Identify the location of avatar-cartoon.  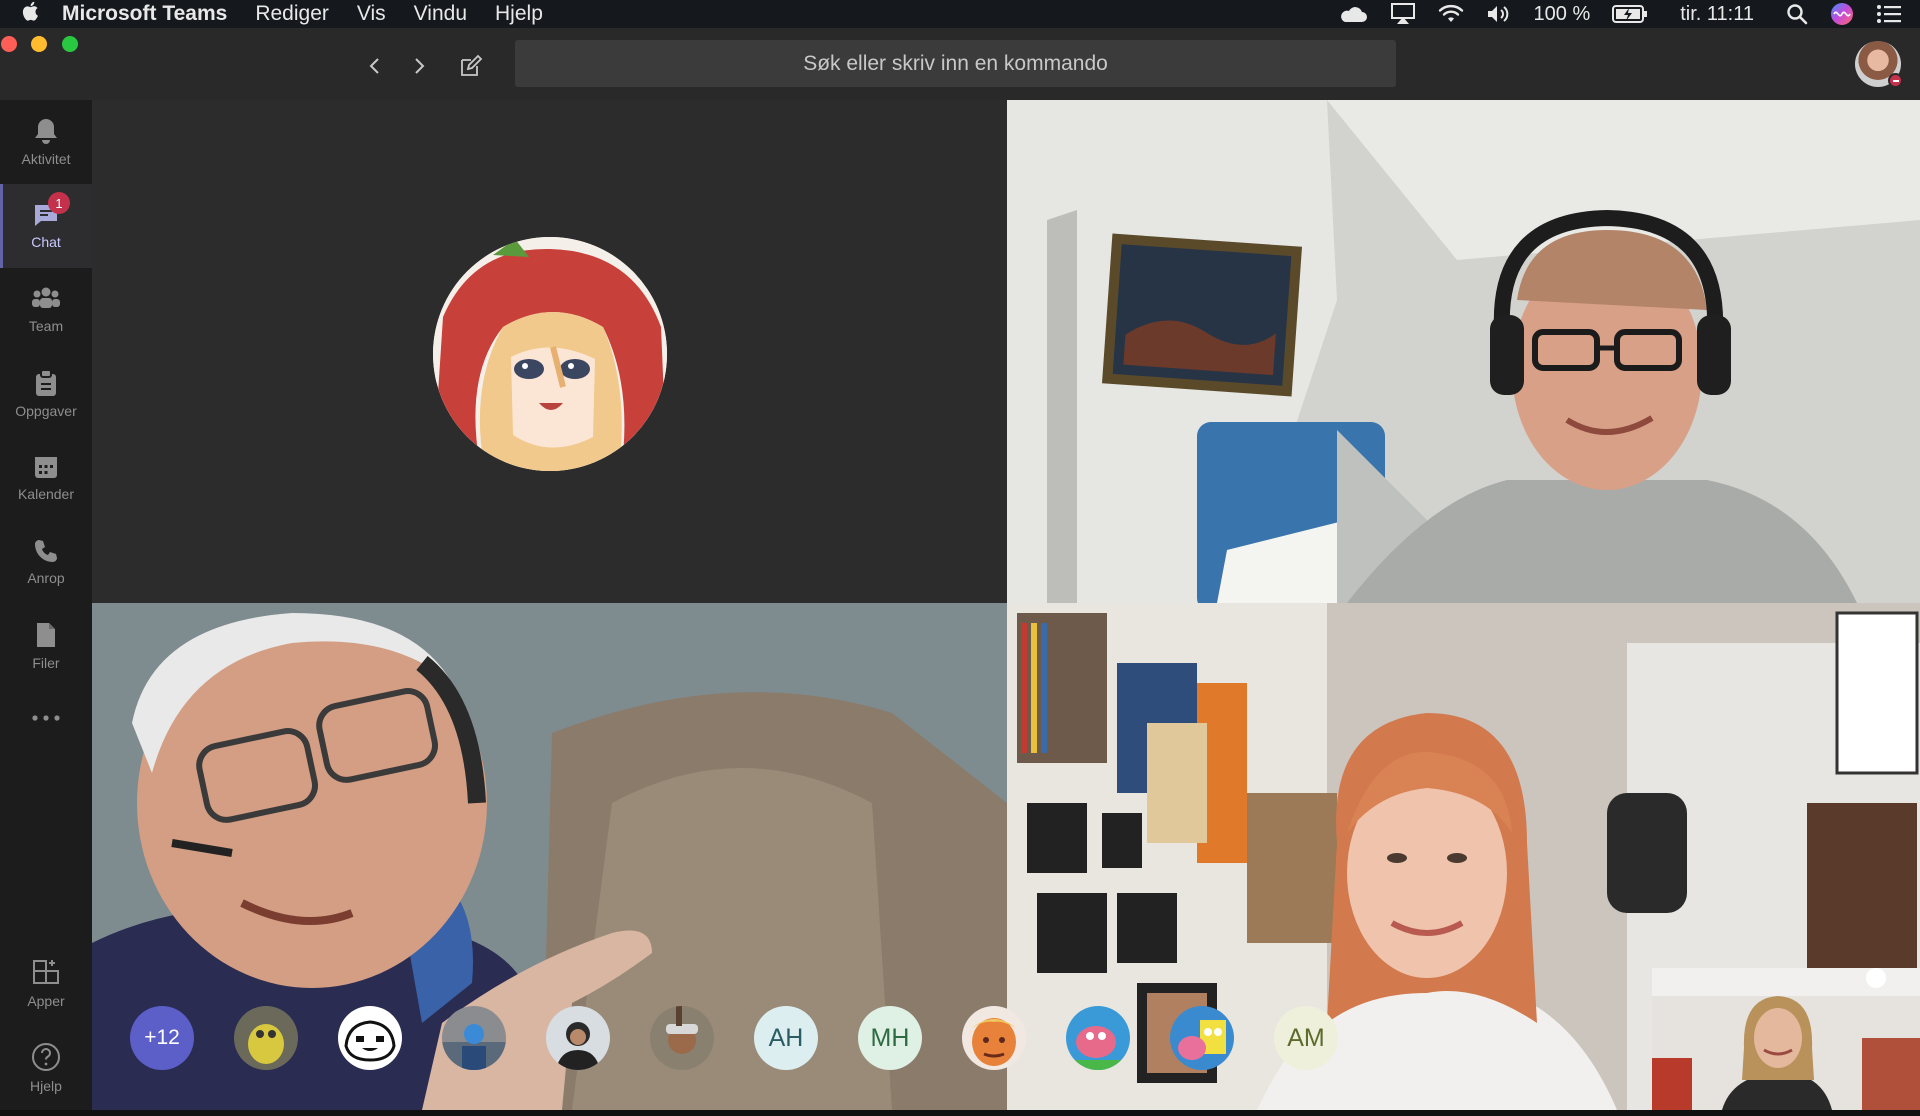
(370, 1038).